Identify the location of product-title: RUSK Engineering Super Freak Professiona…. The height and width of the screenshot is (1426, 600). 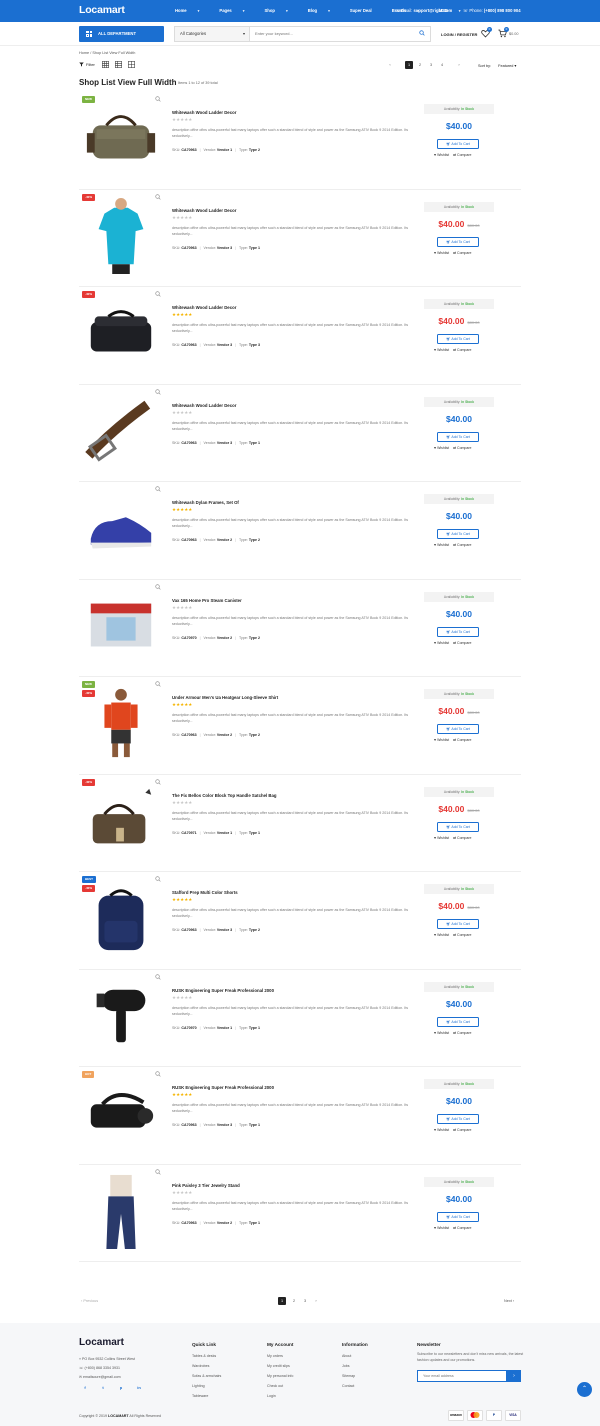
(223, 990).